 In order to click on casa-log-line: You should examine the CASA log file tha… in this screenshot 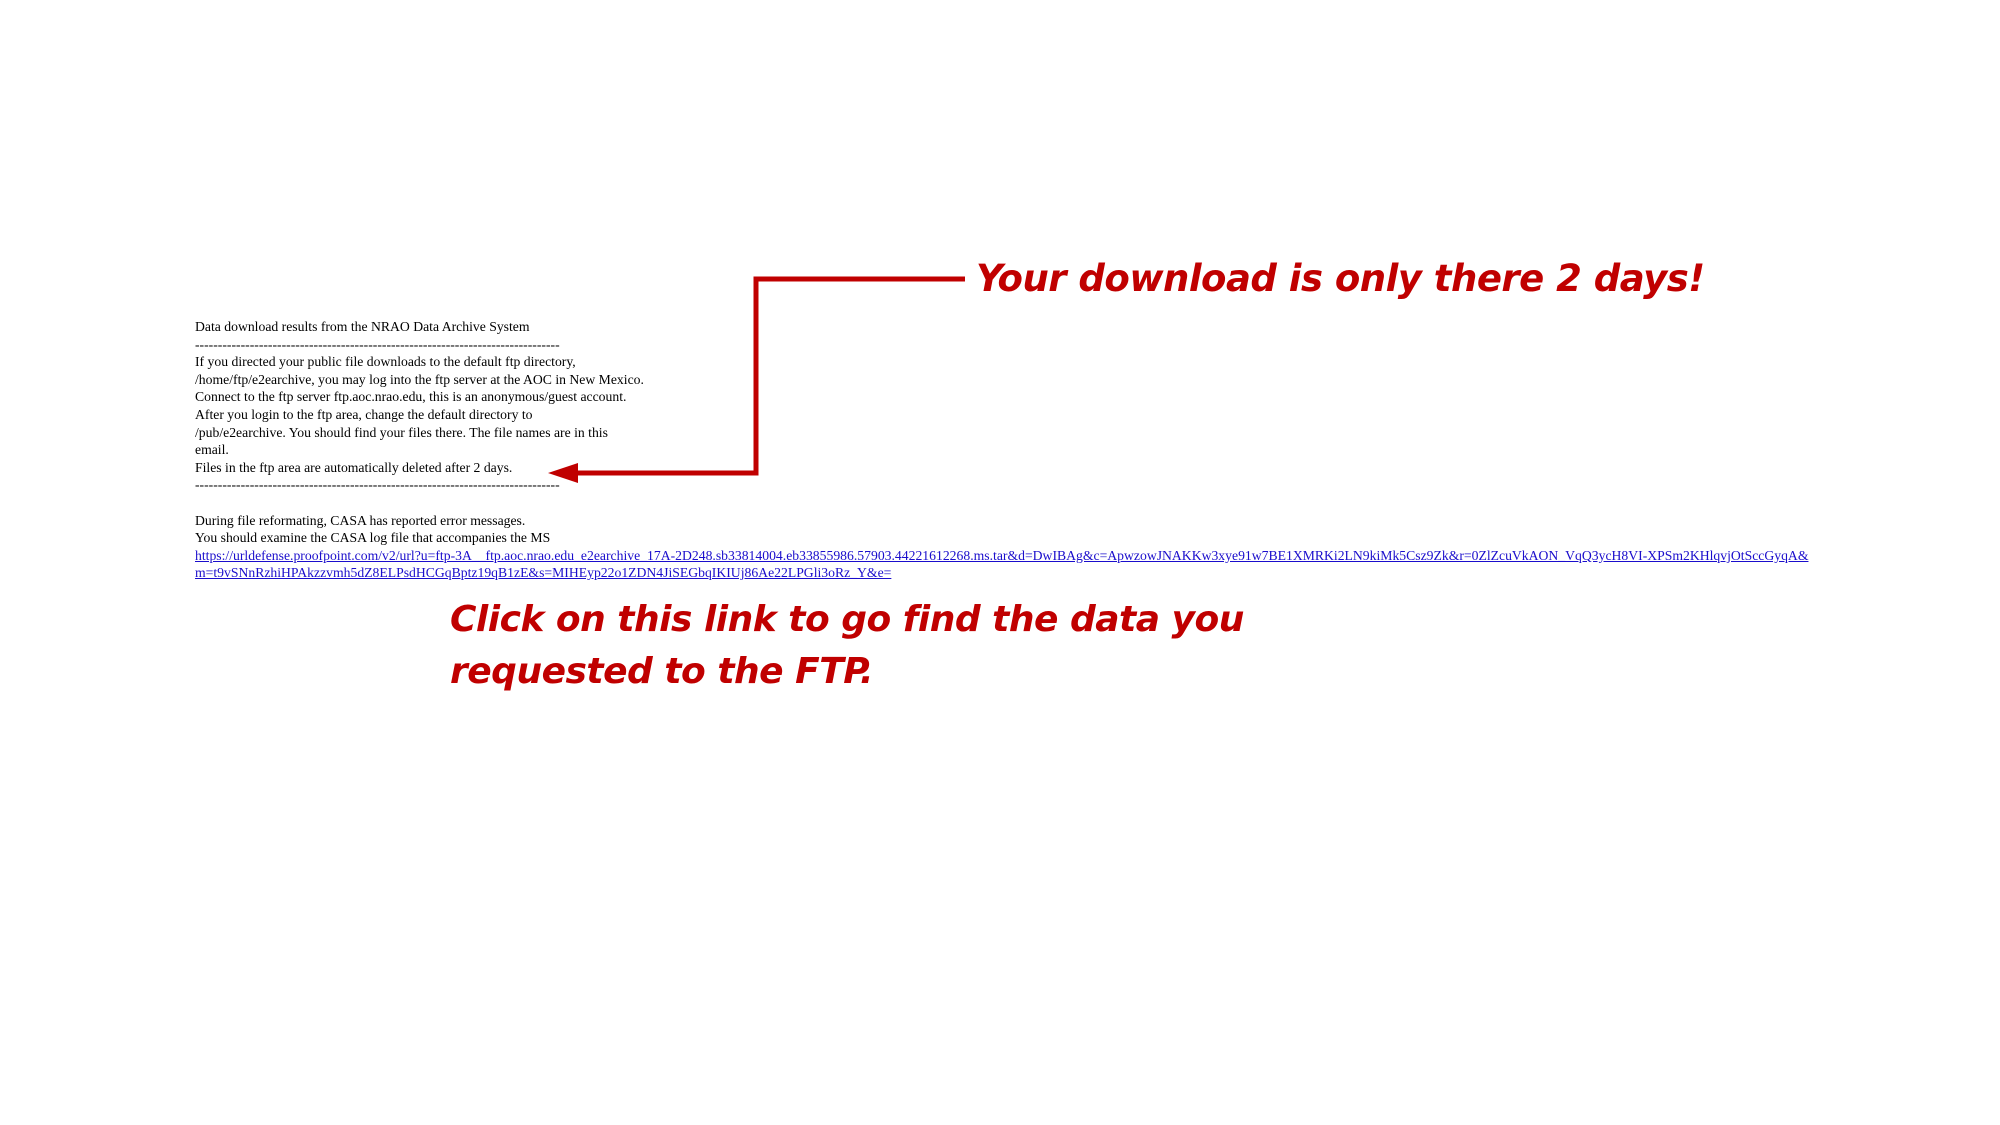, I will do `click(373, 538)`.